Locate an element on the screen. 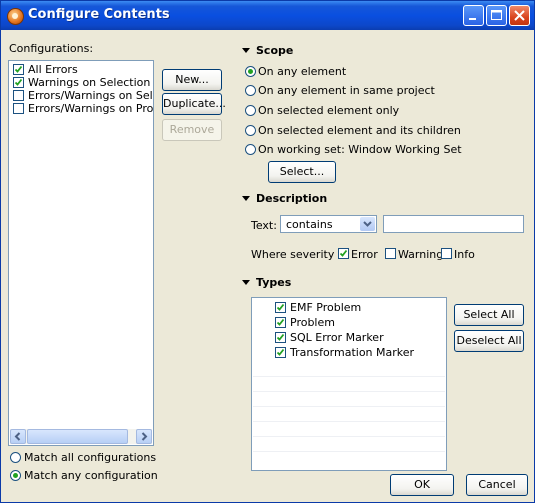 The width and height of the screenshot is (535, 503). match-all-label: Match all configurations is located at coordinates (90, 457).